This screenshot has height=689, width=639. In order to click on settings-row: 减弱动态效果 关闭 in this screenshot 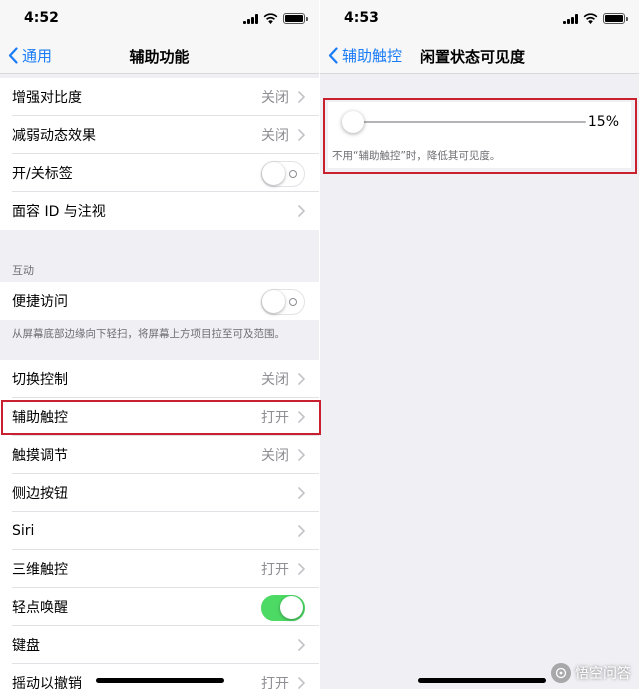, I will do `click(159, 135)`.